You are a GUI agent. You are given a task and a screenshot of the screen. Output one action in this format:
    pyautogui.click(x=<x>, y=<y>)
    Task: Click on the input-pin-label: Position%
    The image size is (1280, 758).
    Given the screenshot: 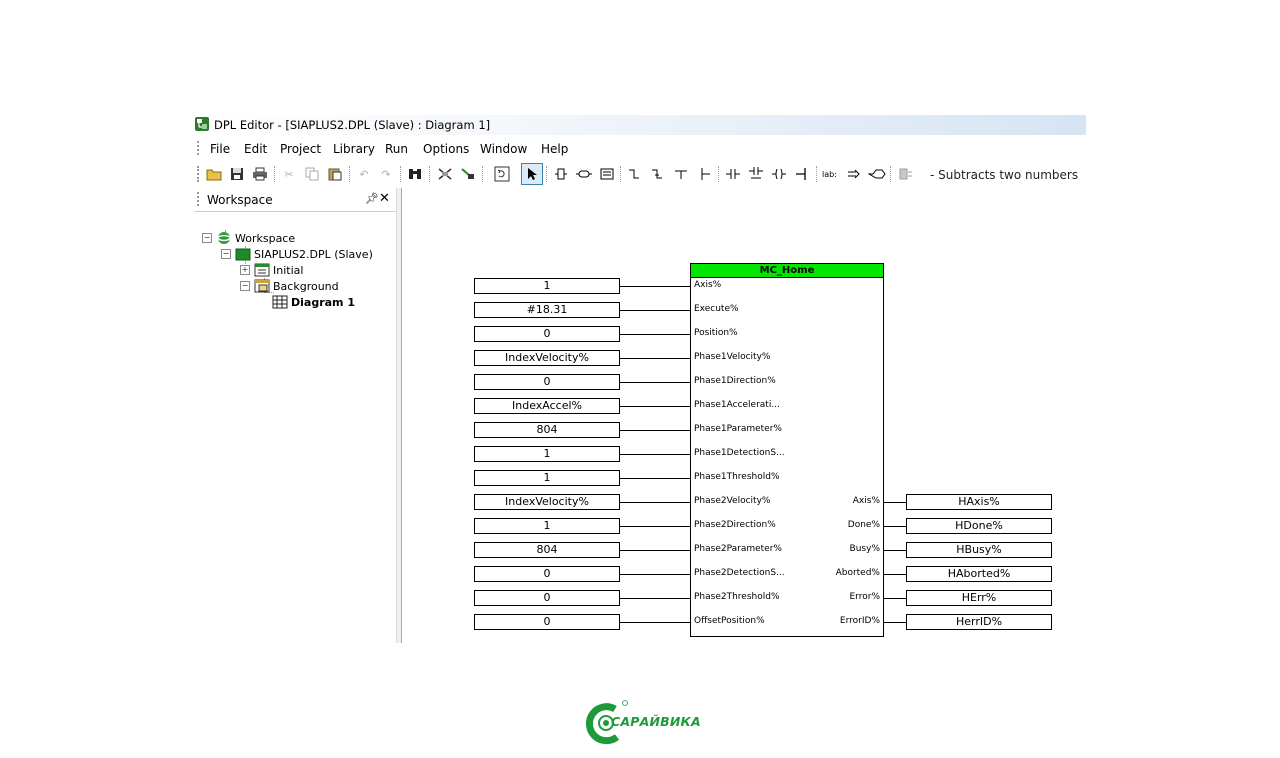 What is the action you would take?
    pyautogui.click(x=716, y=333)
    